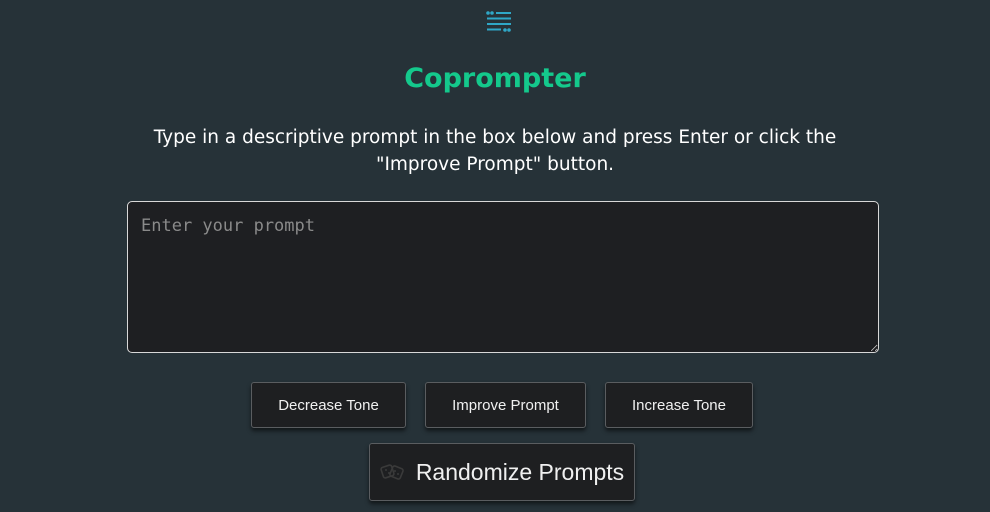 The width and height of the screenshot is (990, 512). I want to click on increase-tone-button: Increase Tone, so click(679, 405).